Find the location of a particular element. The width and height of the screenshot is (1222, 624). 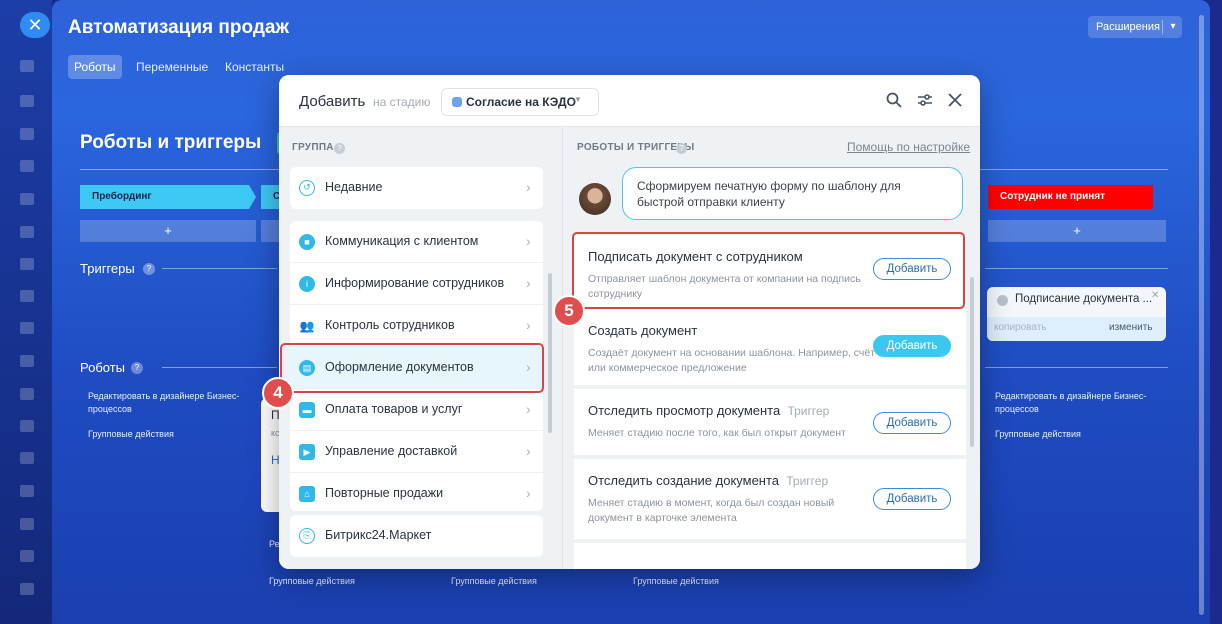

truck-icon: ▶ is located at coordinates (307, 452).